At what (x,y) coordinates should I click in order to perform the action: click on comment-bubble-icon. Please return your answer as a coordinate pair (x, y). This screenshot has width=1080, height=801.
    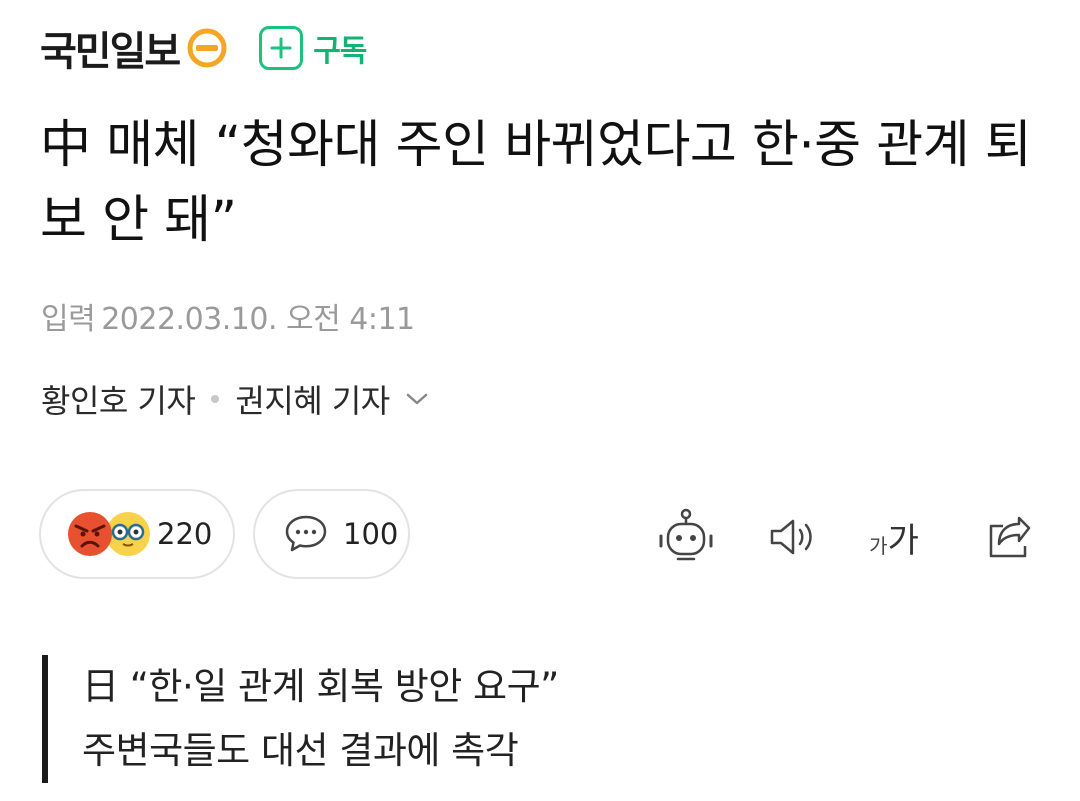
    Looking at the image, I should click on (306, 533).